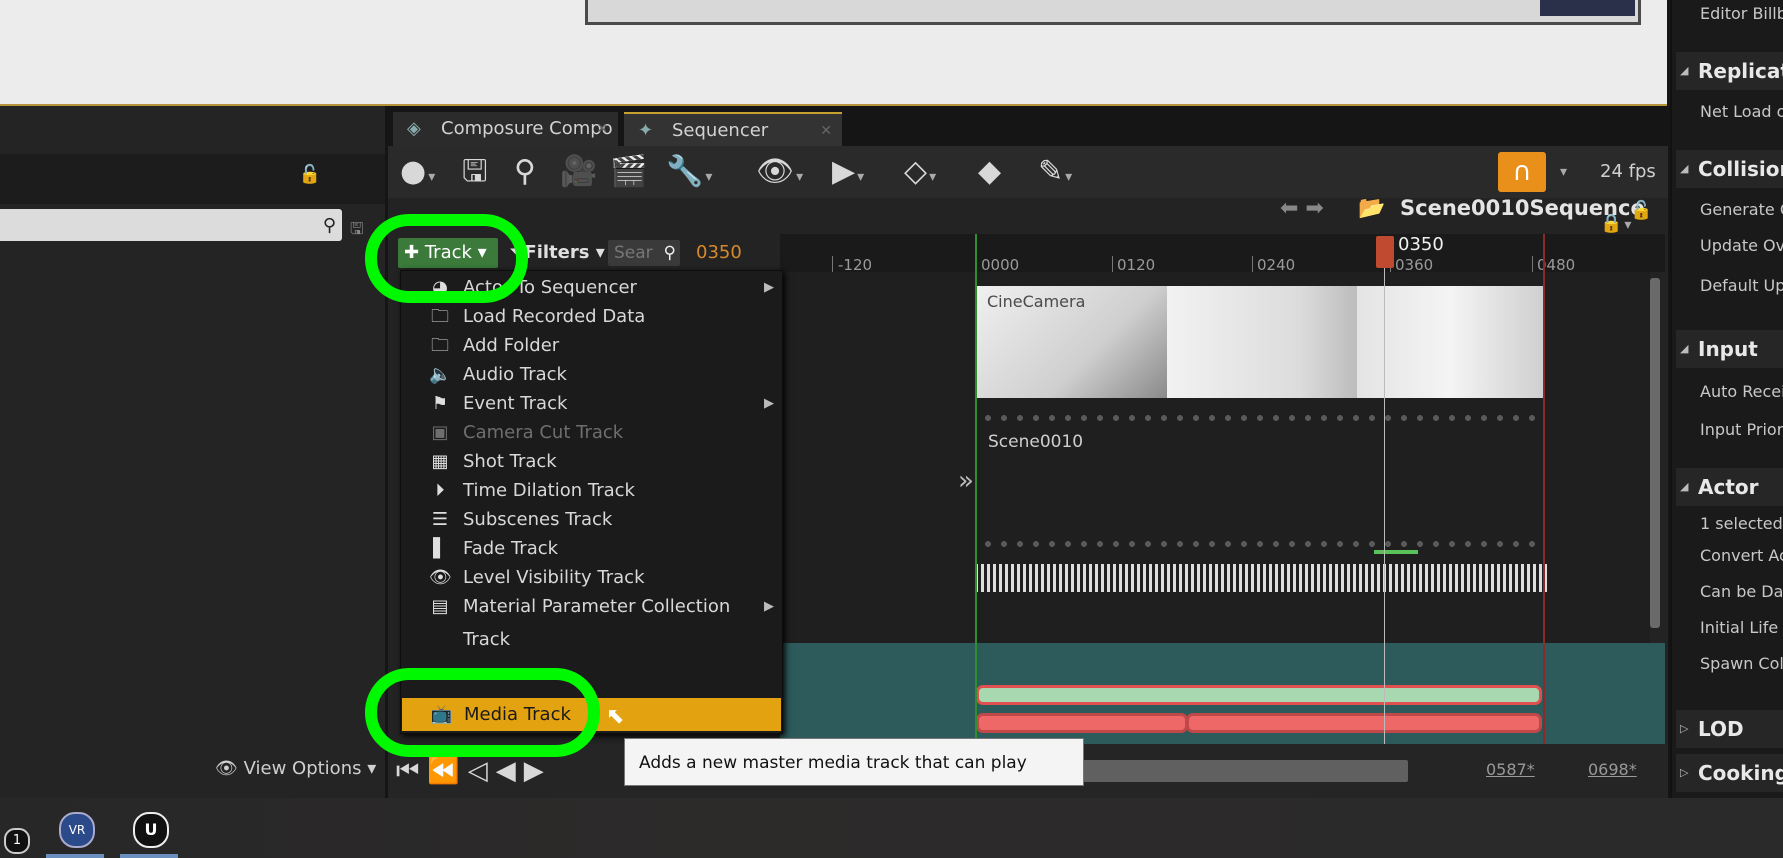  Describe the element at coordinates (644, 253) in the screenshot. I see `track-search-input: Sear ⚲` at that location.